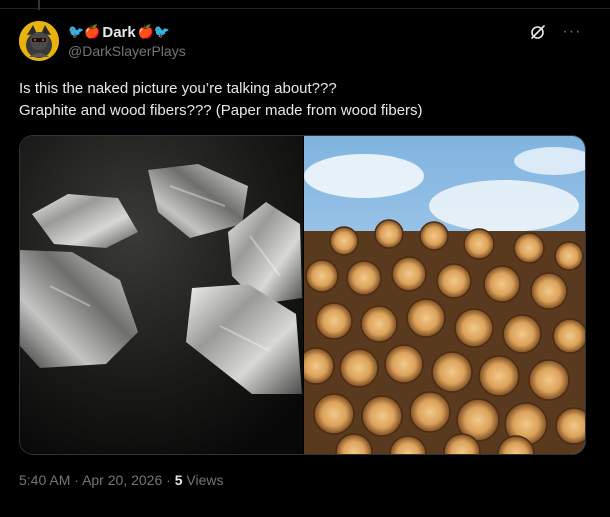 This screenshot has height=517, width=610. Describe the element at coordinates (154, 31) in the screenshot. I see `name-suffix-glyphs: 🍎🐦` at that location.